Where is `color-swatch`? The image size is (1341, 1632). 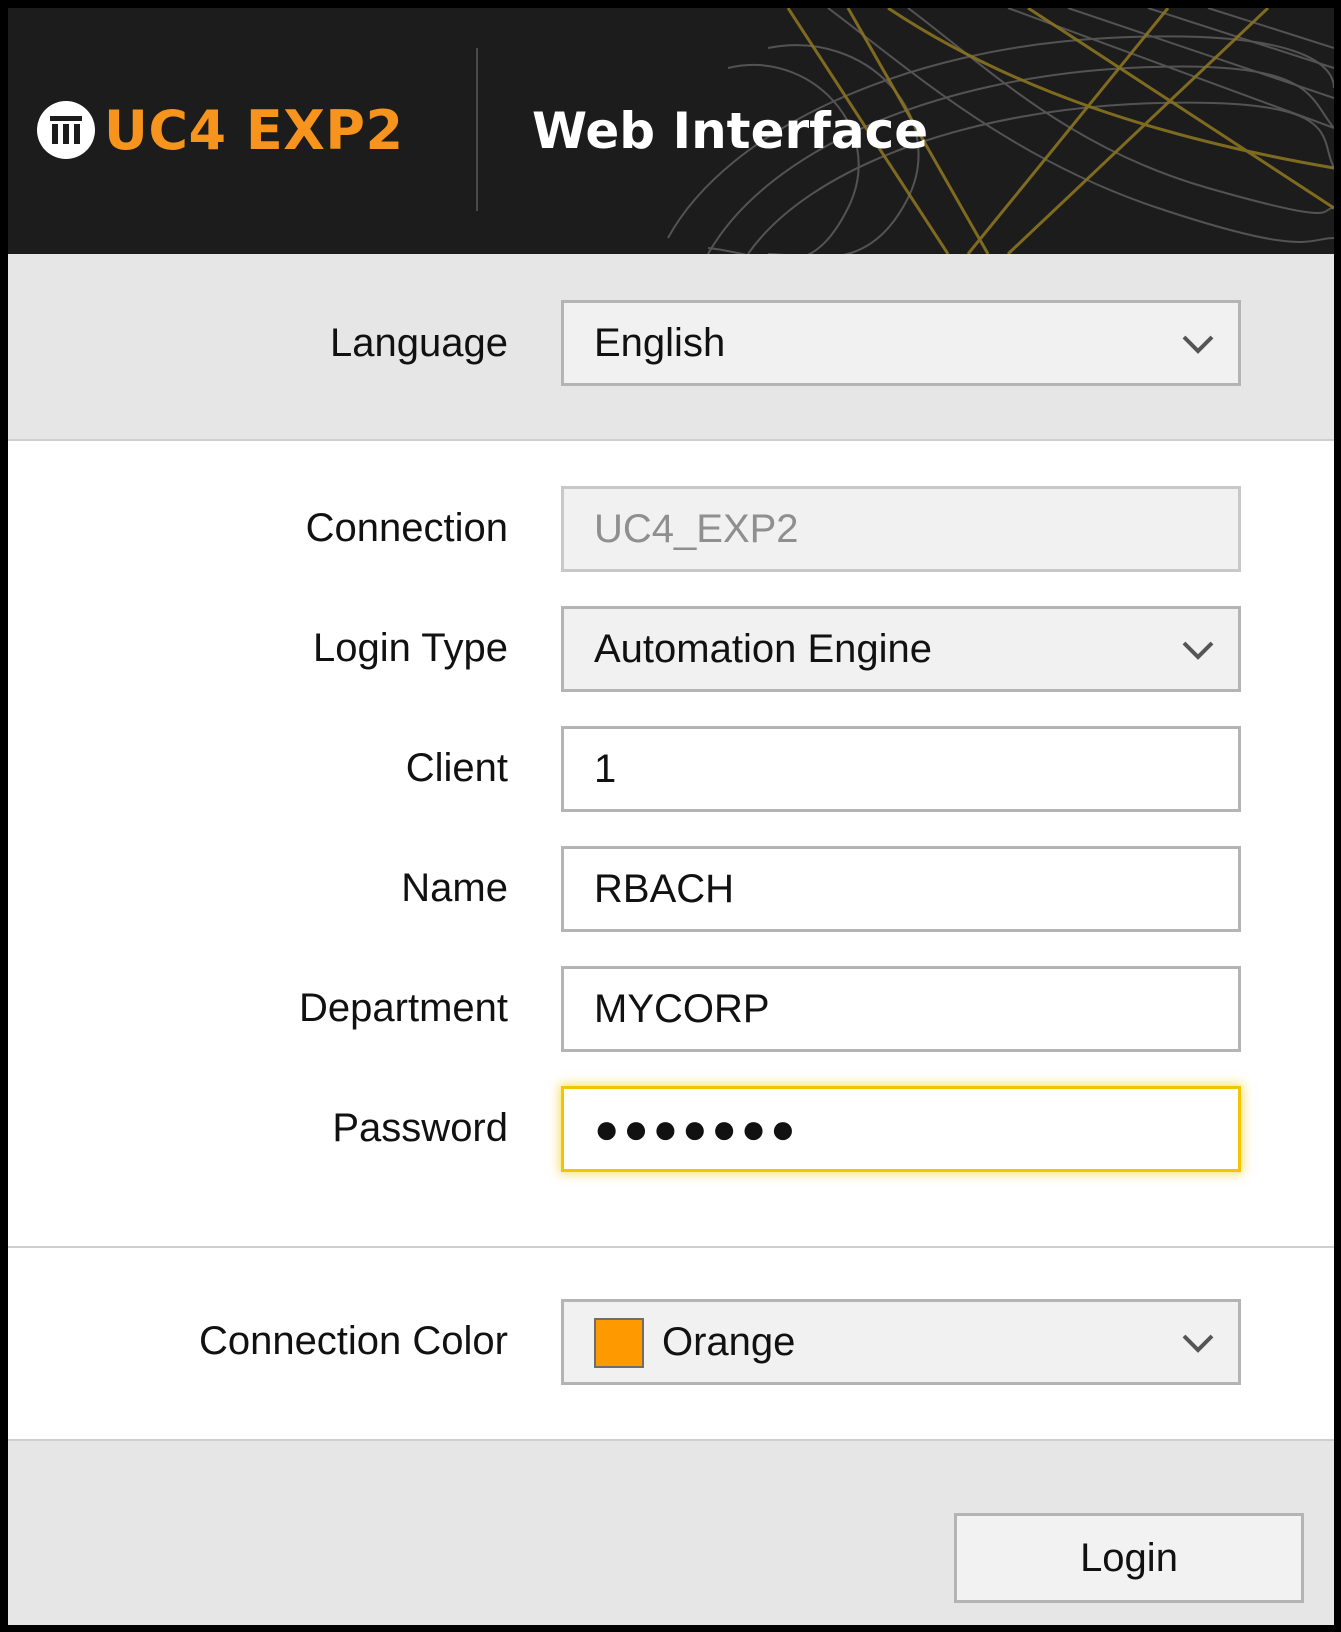 color-swatch is located at coordinates (619, 1343).